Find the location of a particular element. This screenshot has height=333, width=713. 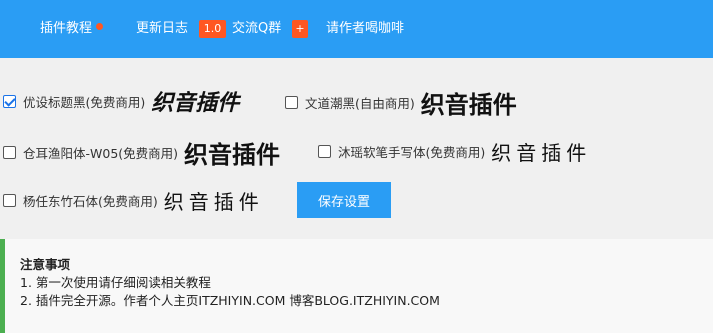

font-option-canger: 仓耳渔阳体-W05(免费商用) 织音插件 is located at coordinates (141, 152).